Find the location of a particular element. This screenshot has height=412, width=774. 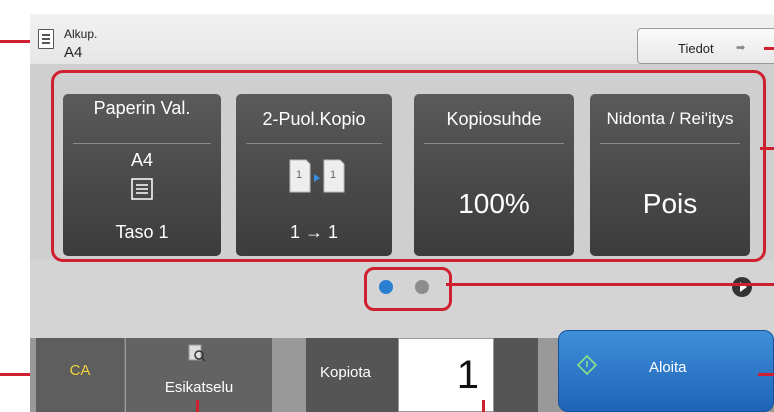

original-label: Alkup. is located at coordinates (81, 34).